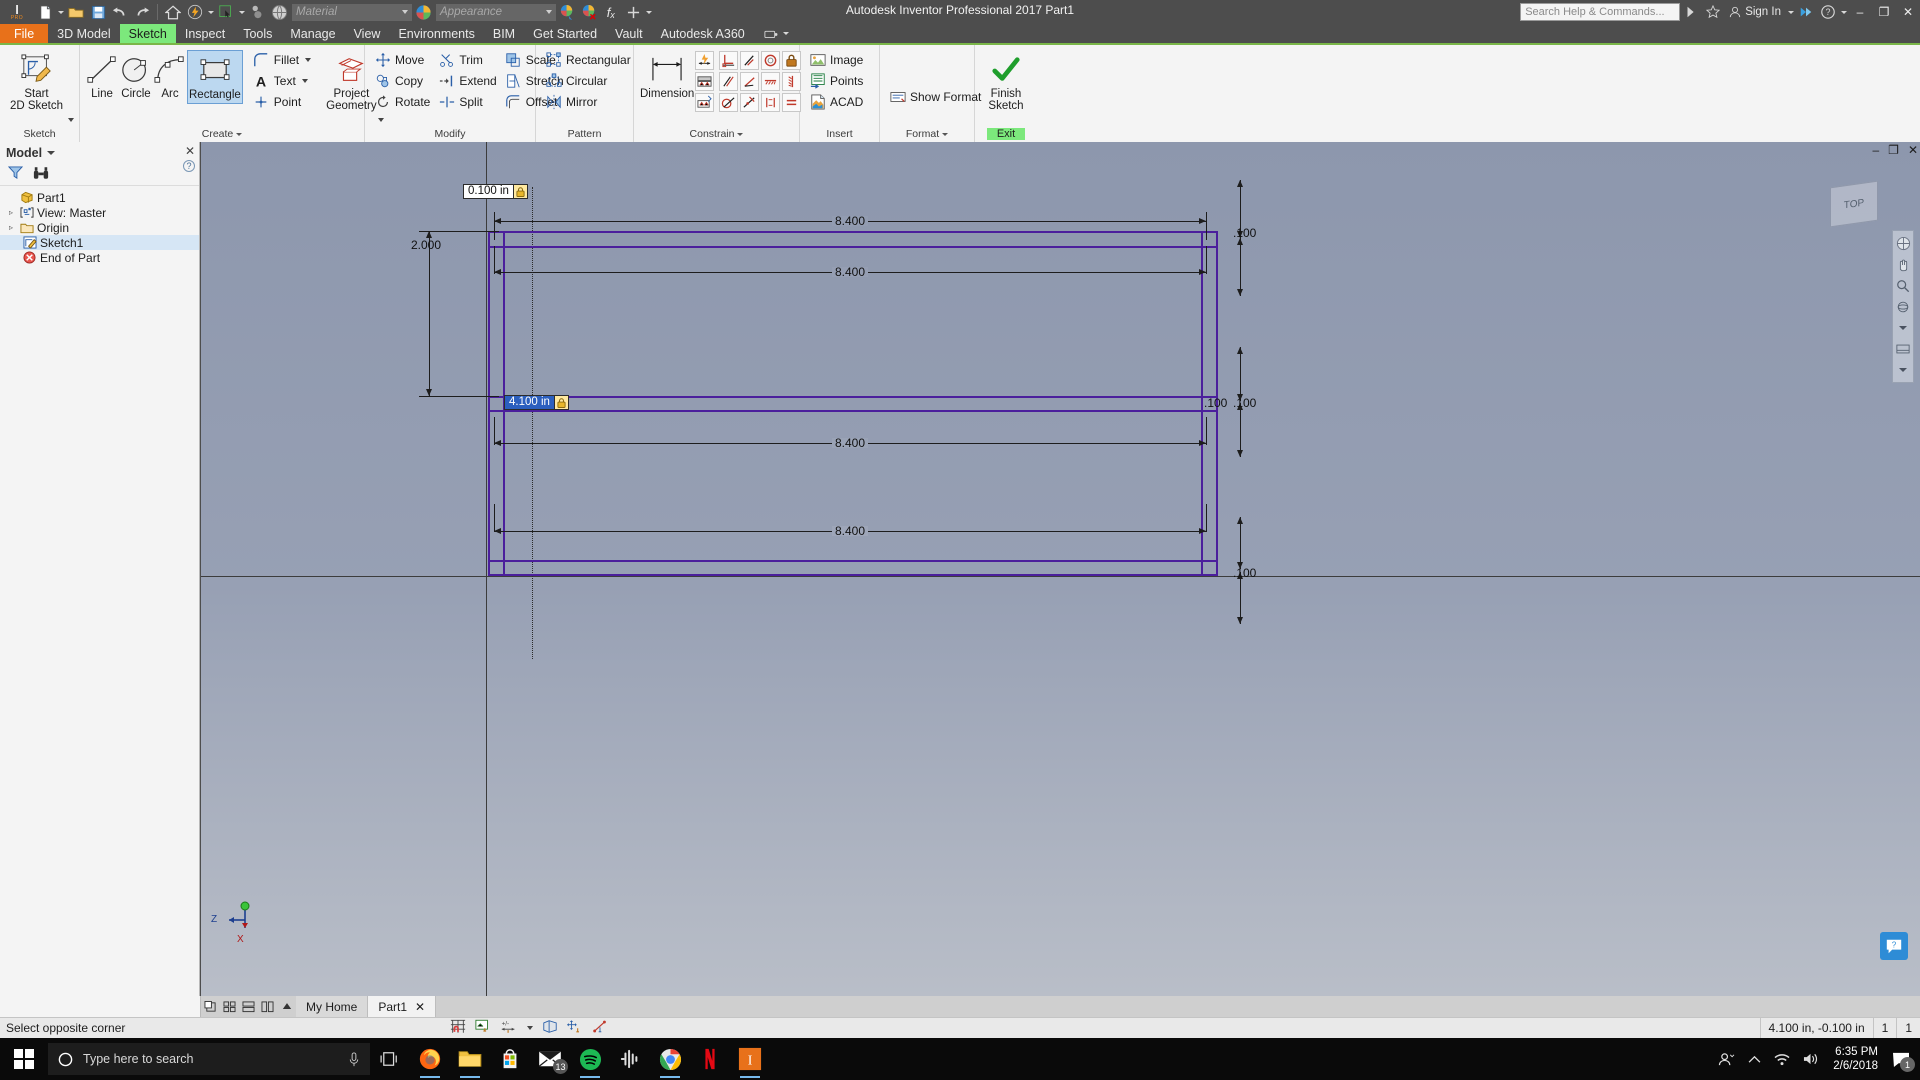  Describe the element at coordinates (282, 81) in the screenshot. I see `text-button: A Text` at that location.